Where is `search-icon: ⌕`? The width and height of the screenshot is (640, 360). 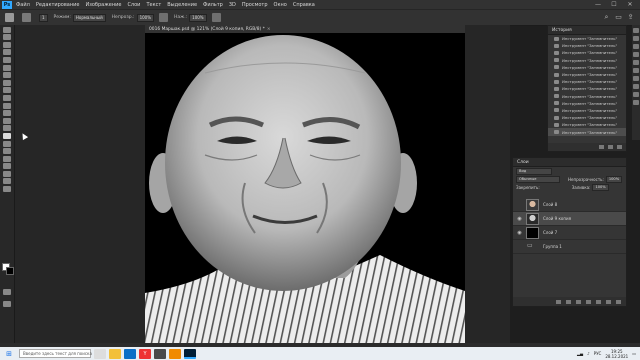 search-icon: ⌕ is located at coordinates (606, 17).